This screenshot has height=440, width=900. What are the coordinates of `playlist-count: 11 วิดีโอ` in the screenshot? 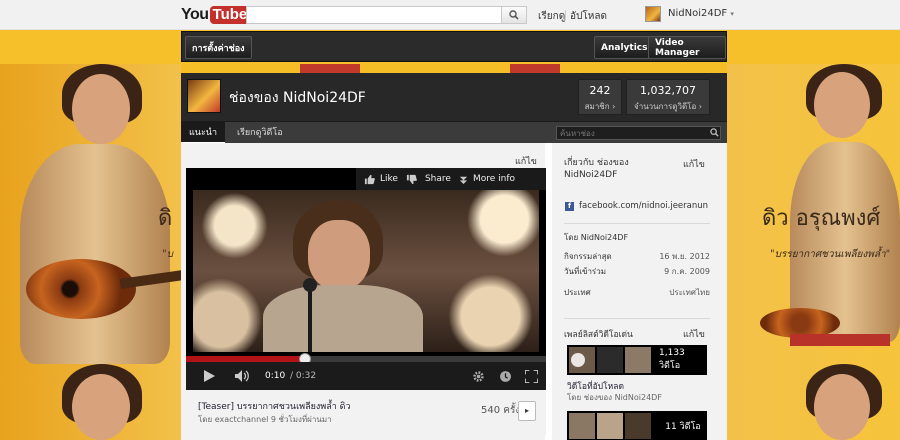 It's located at (683, 426).